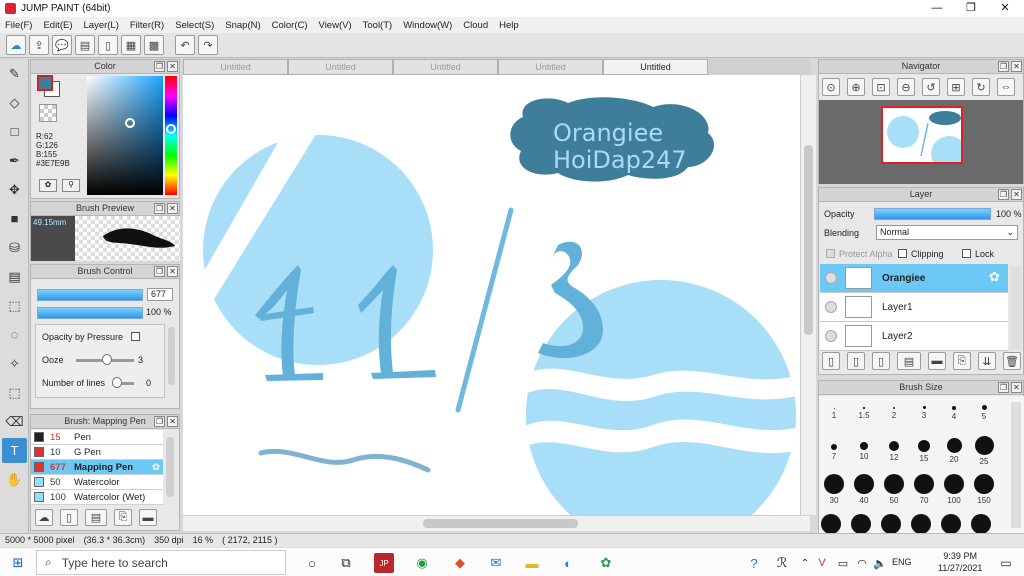 The width and height of the screenshot is (1024, 576). Describe the element at coordinates (932, 214) in the screenshot. I see `layer-opacity-bar` at that location.